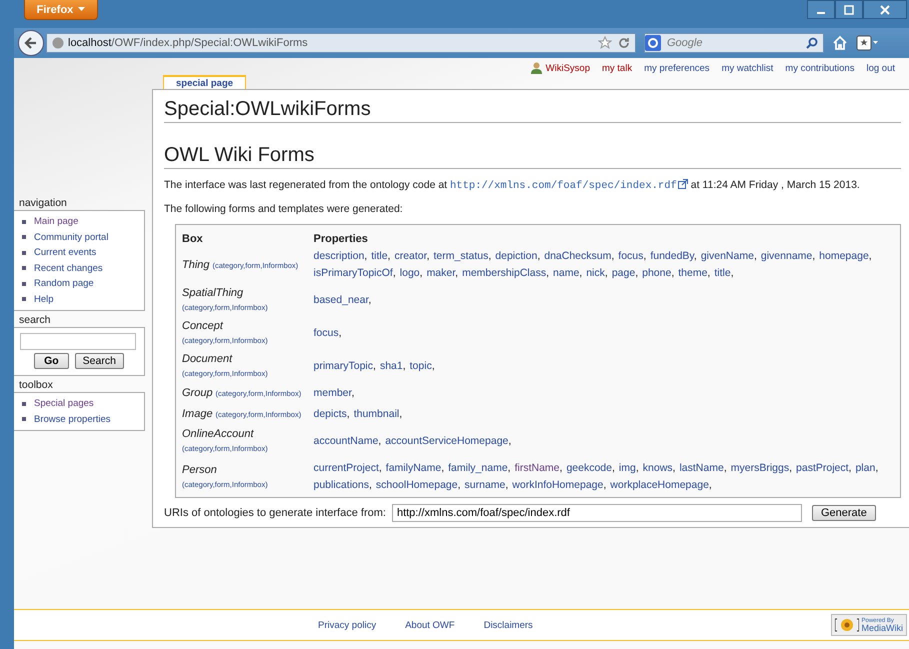 The height and width of the screenshot is (649, 909). Describe the element at coordinates (218, 434) in the screenshot. I see `class-name: OnlineAccount` at that location.